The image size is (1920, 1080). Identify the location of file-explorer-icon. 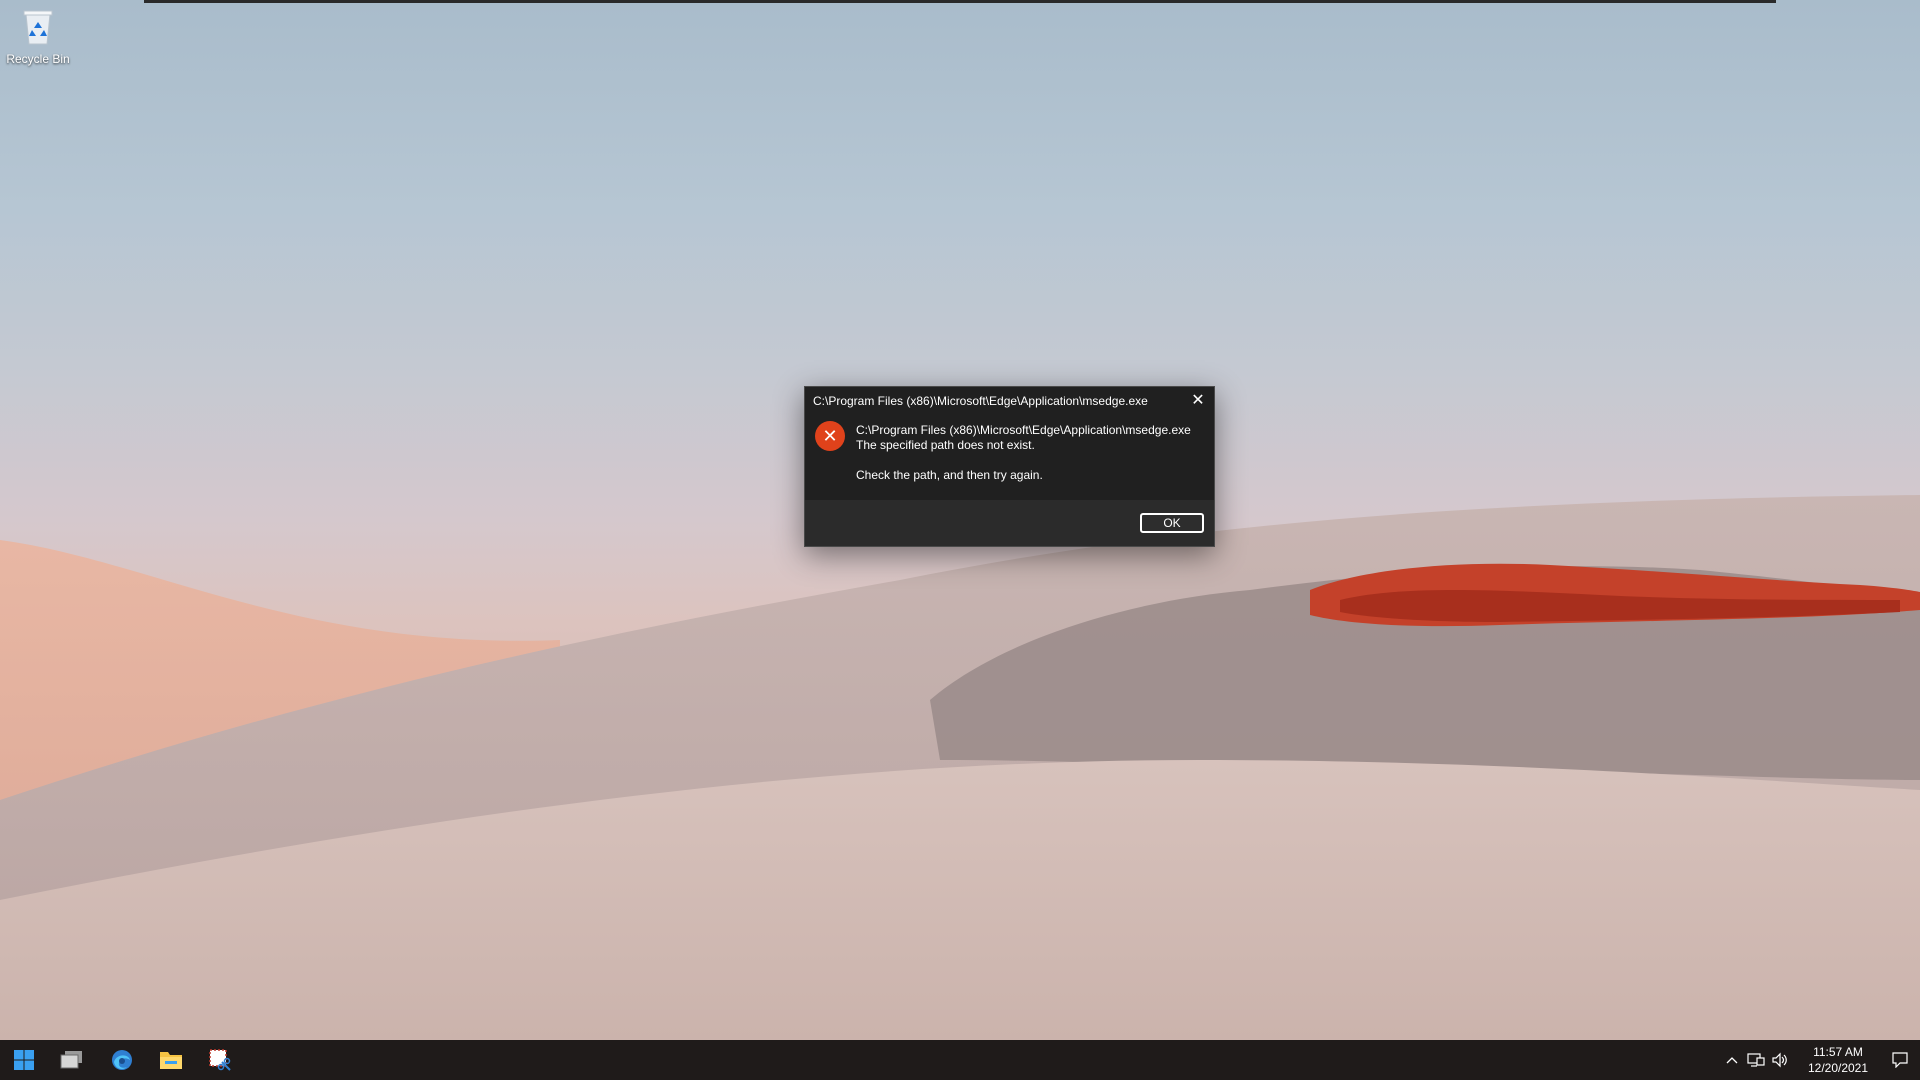
(171, 1060).